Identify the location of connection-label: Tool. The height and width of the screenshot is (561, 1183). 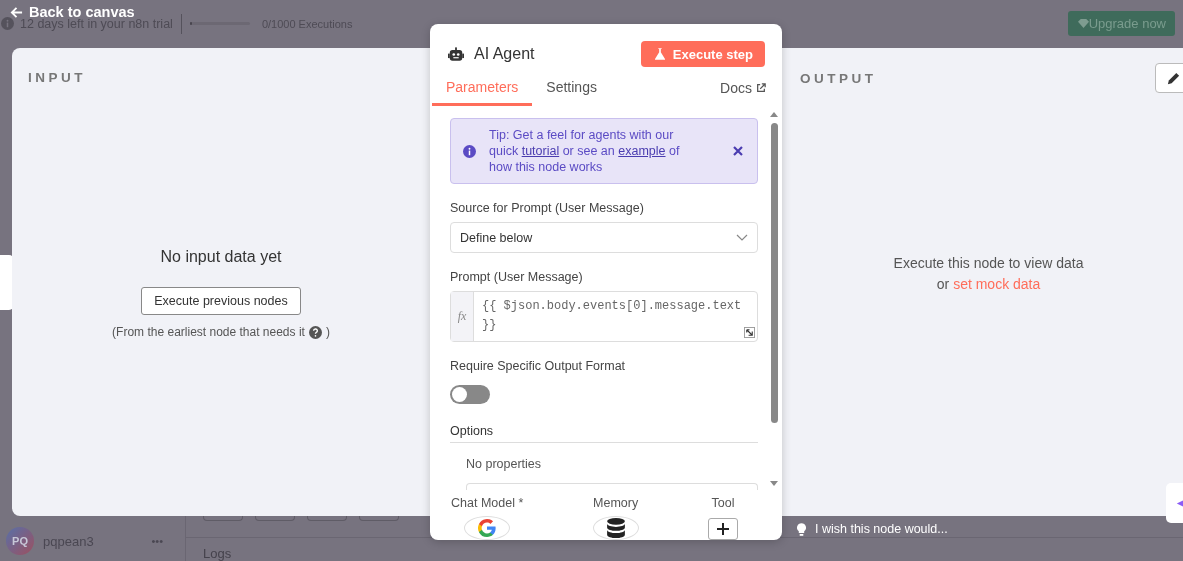
(723, 503).